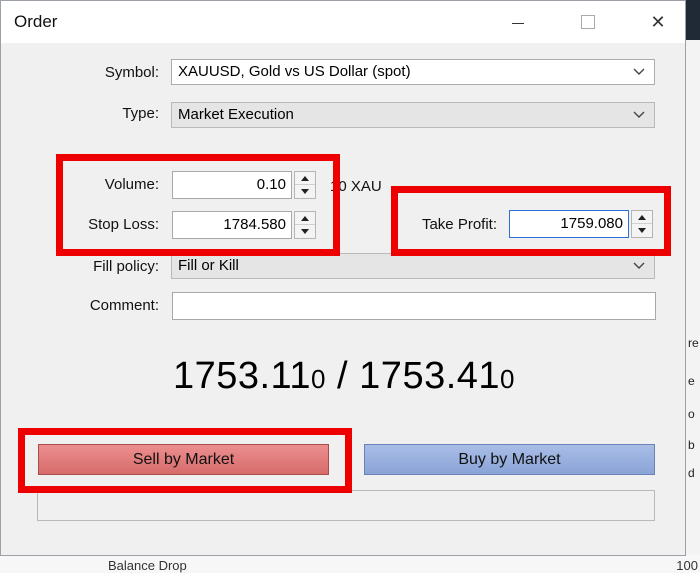 Image resolution: width=700 pixels, height=573 pixels. Describe the element at coordinates (459, 224) in the screenshot. I see `take-profit-label: Take Profit:` at that location.